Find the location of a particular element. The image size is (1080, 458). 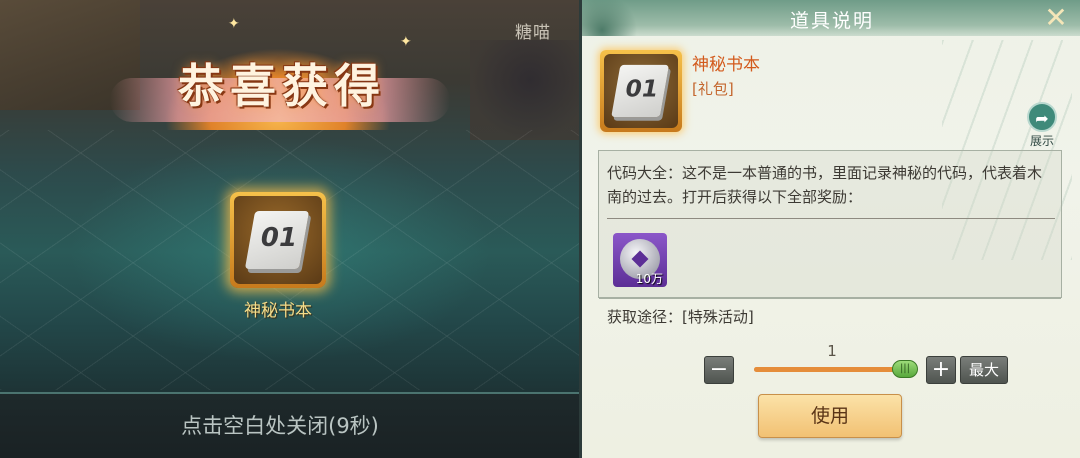

slider-fill is located at coordinates (829, 369).